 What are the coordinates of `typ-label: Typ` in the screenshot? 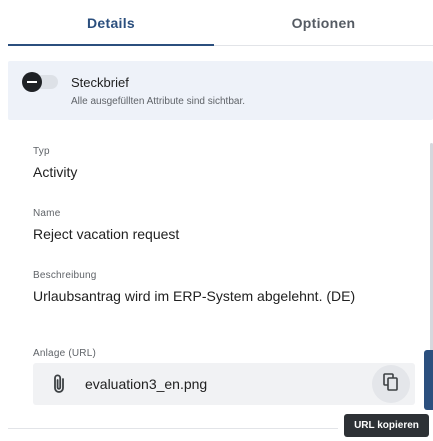 It's located at (41, 151).